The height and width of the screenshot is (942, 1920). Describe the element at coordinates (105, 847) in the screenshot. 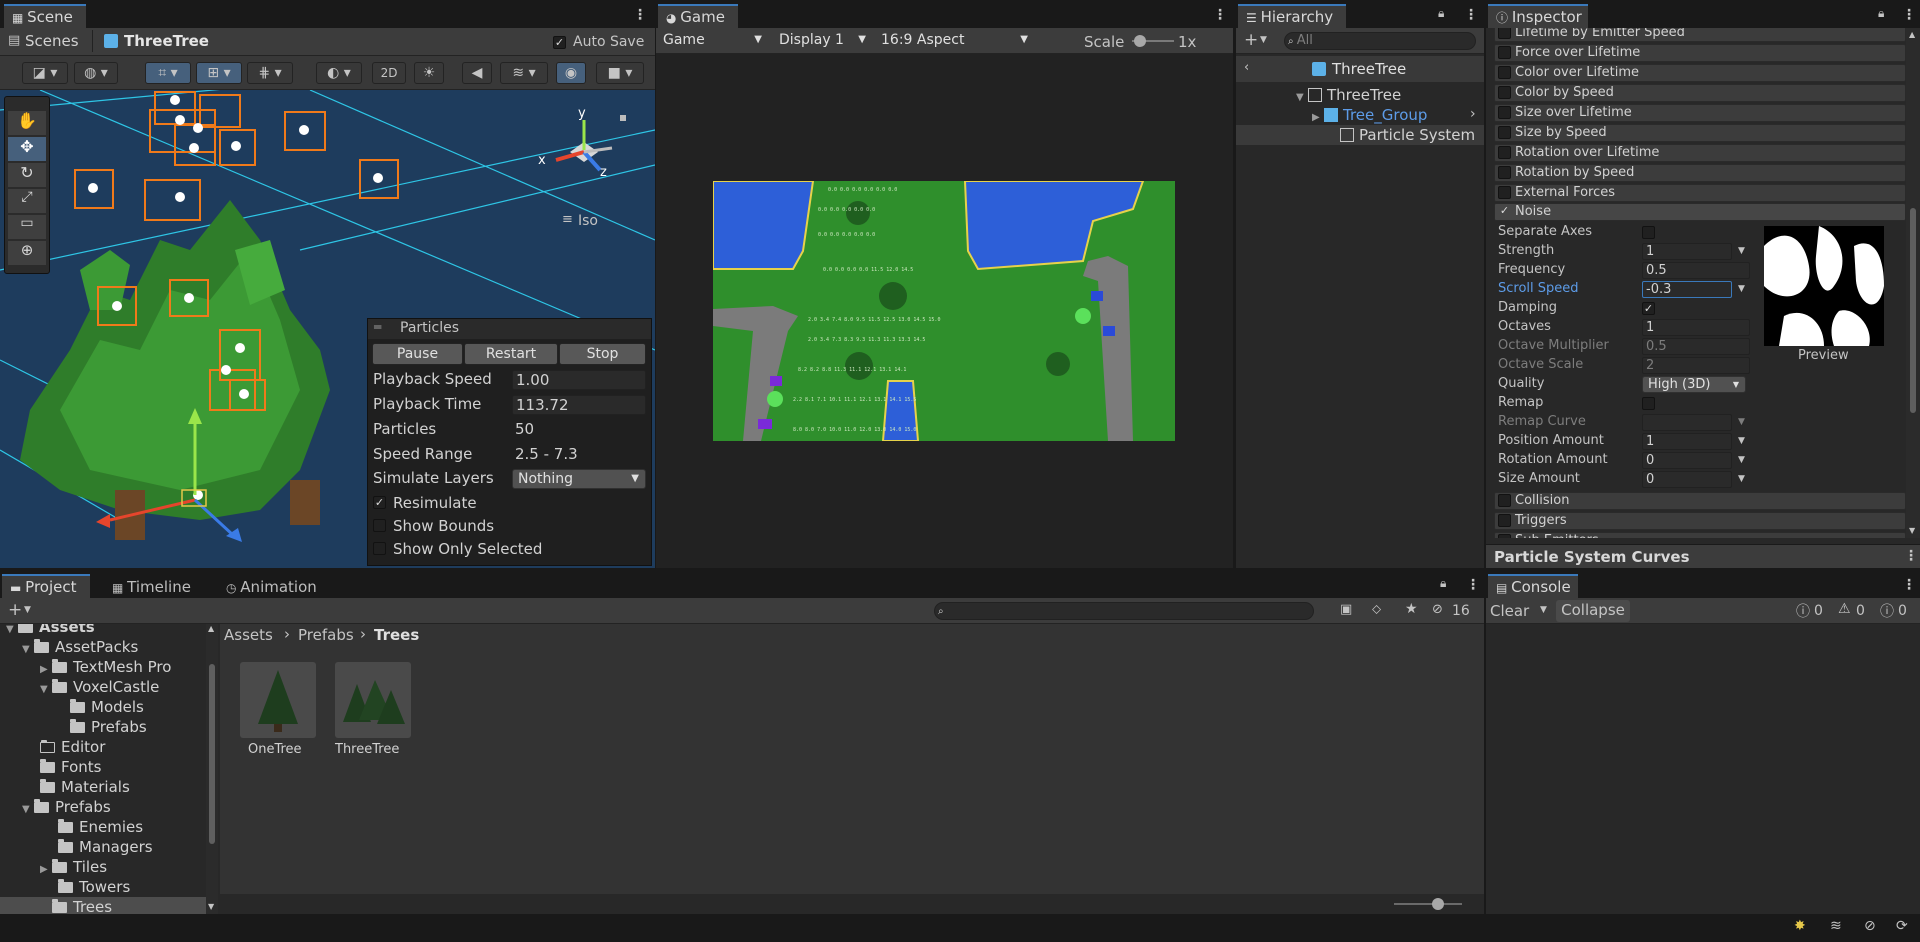

I see `folder-managers: Managers` at that location.